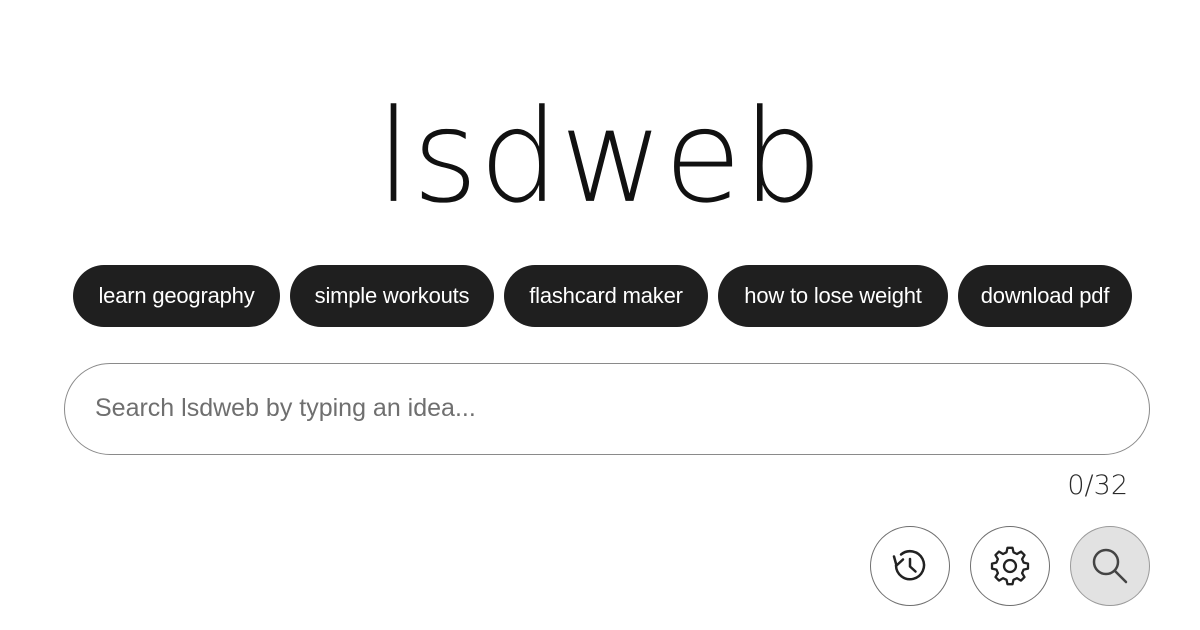 The height and width of the screenshot is (630, 1200). I want to click on settings-button, so click(1010, 566).